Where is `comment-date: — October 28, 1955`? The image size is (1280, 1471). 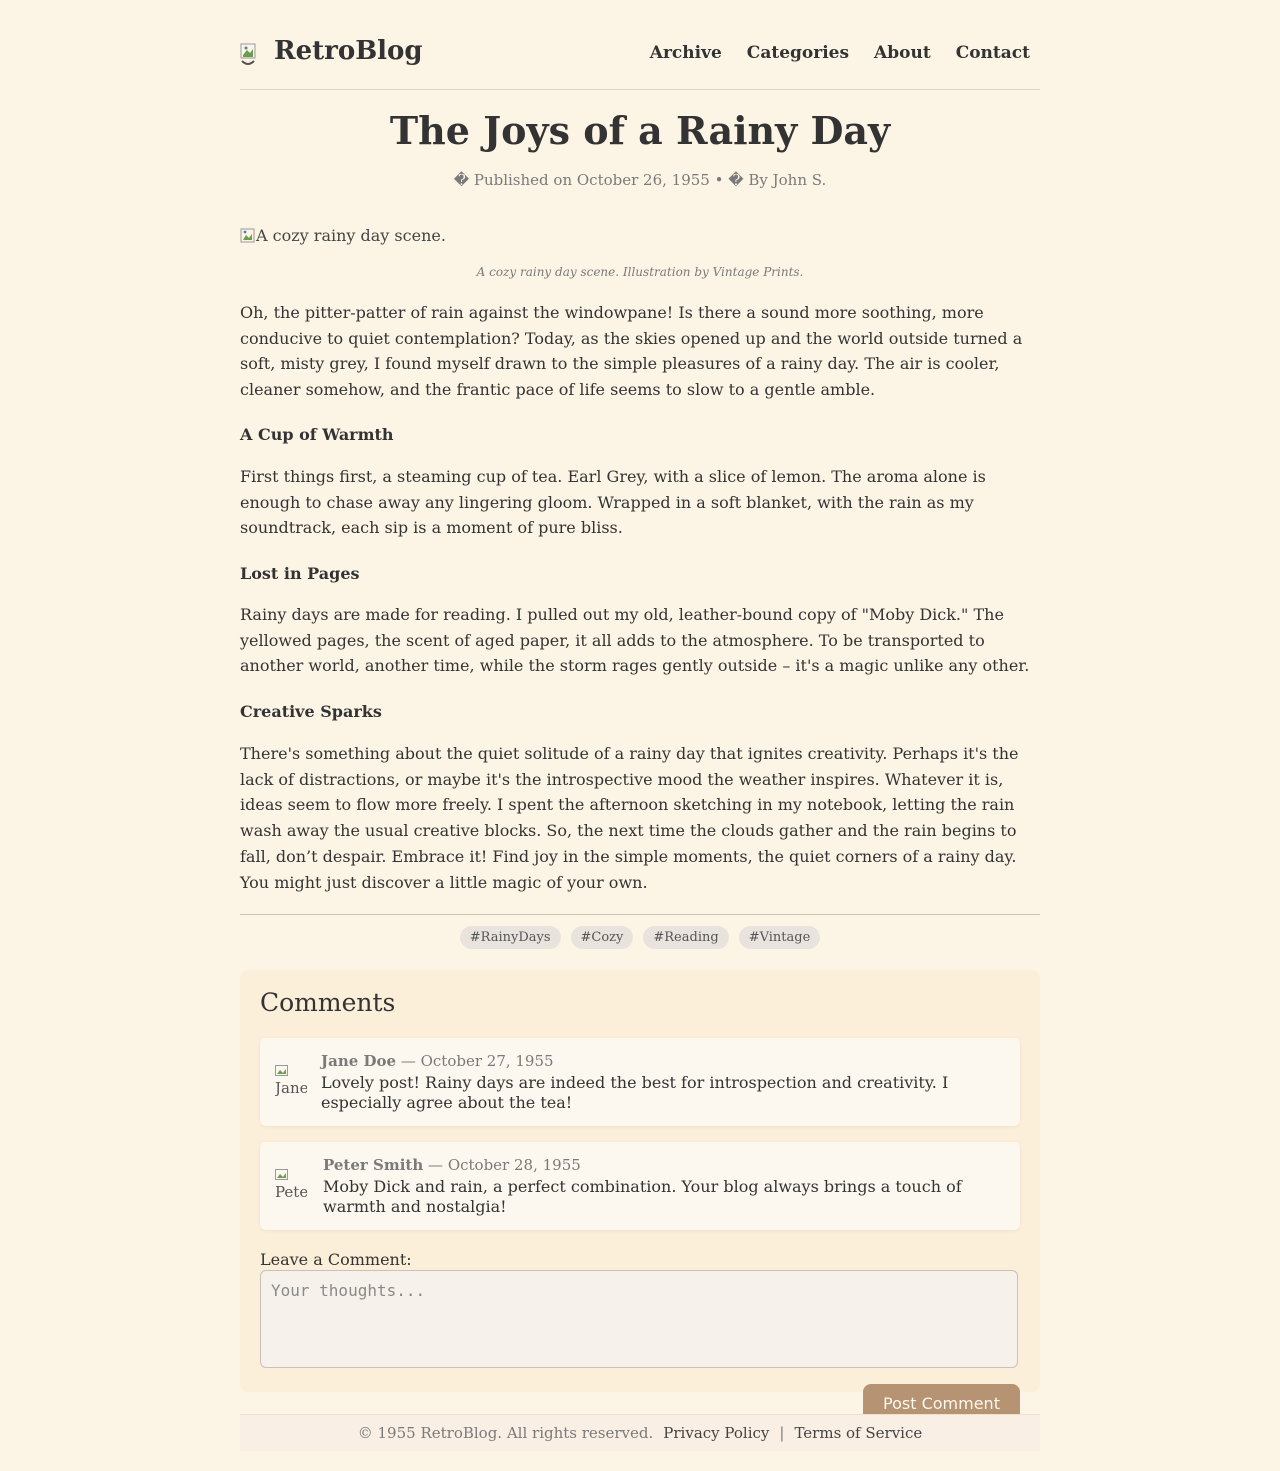 comment-date: — October 28, 1955 is located at coordinates (504, 1165).